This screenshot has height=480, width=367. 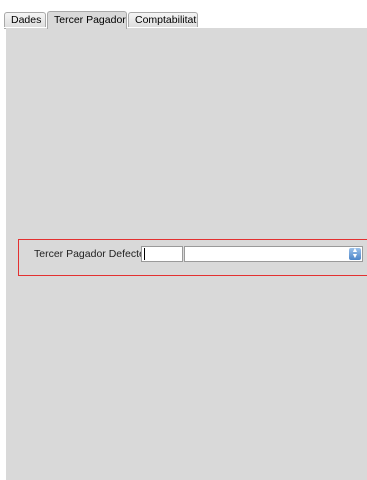 I want to click on tab-strip: Dades Tercer Pagador Comptabilitat, so click(x=185, y=20).